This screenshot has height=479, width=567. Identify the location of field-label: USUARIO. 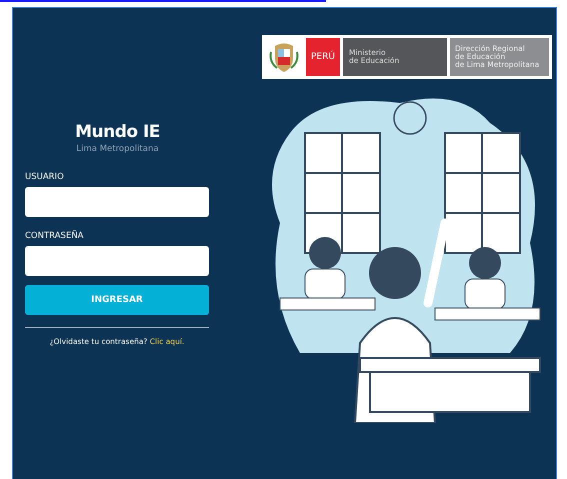
(45, 177).